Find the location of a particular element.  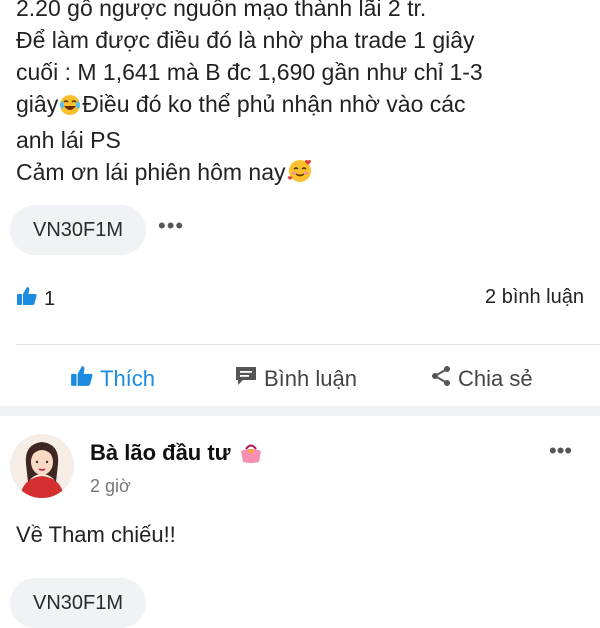

more-options-button: ••• is located at coordinates (171, 226).